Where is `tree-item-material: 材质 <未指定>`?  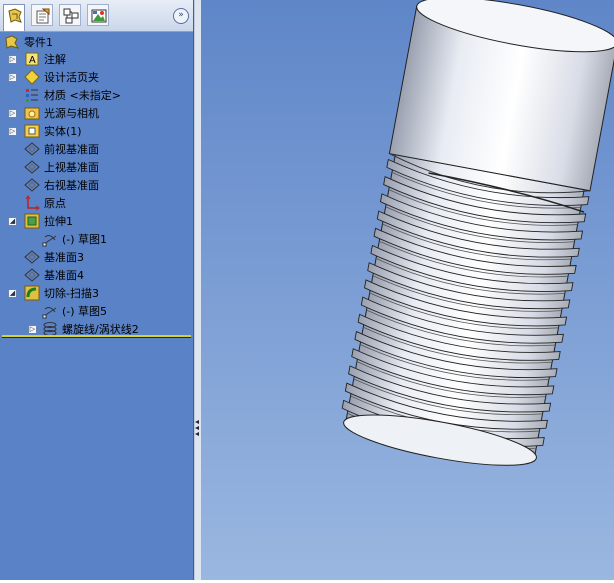 tree-item-material: 材质 <未指定> is located at coordinates (72, 95).